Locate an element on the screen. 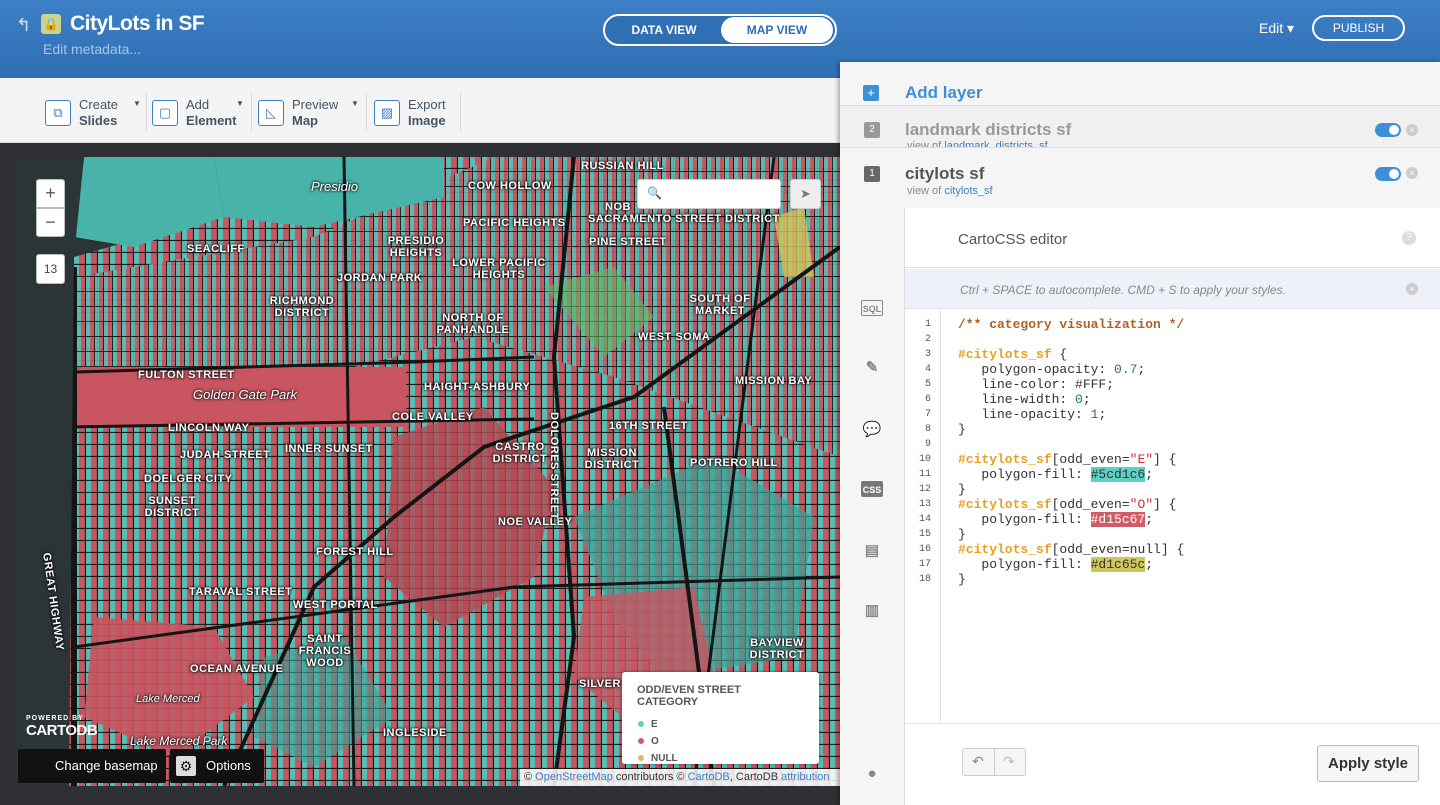  map-label: SACRAMENTO STREET DISTRICT is located at coordinates (684, 219).